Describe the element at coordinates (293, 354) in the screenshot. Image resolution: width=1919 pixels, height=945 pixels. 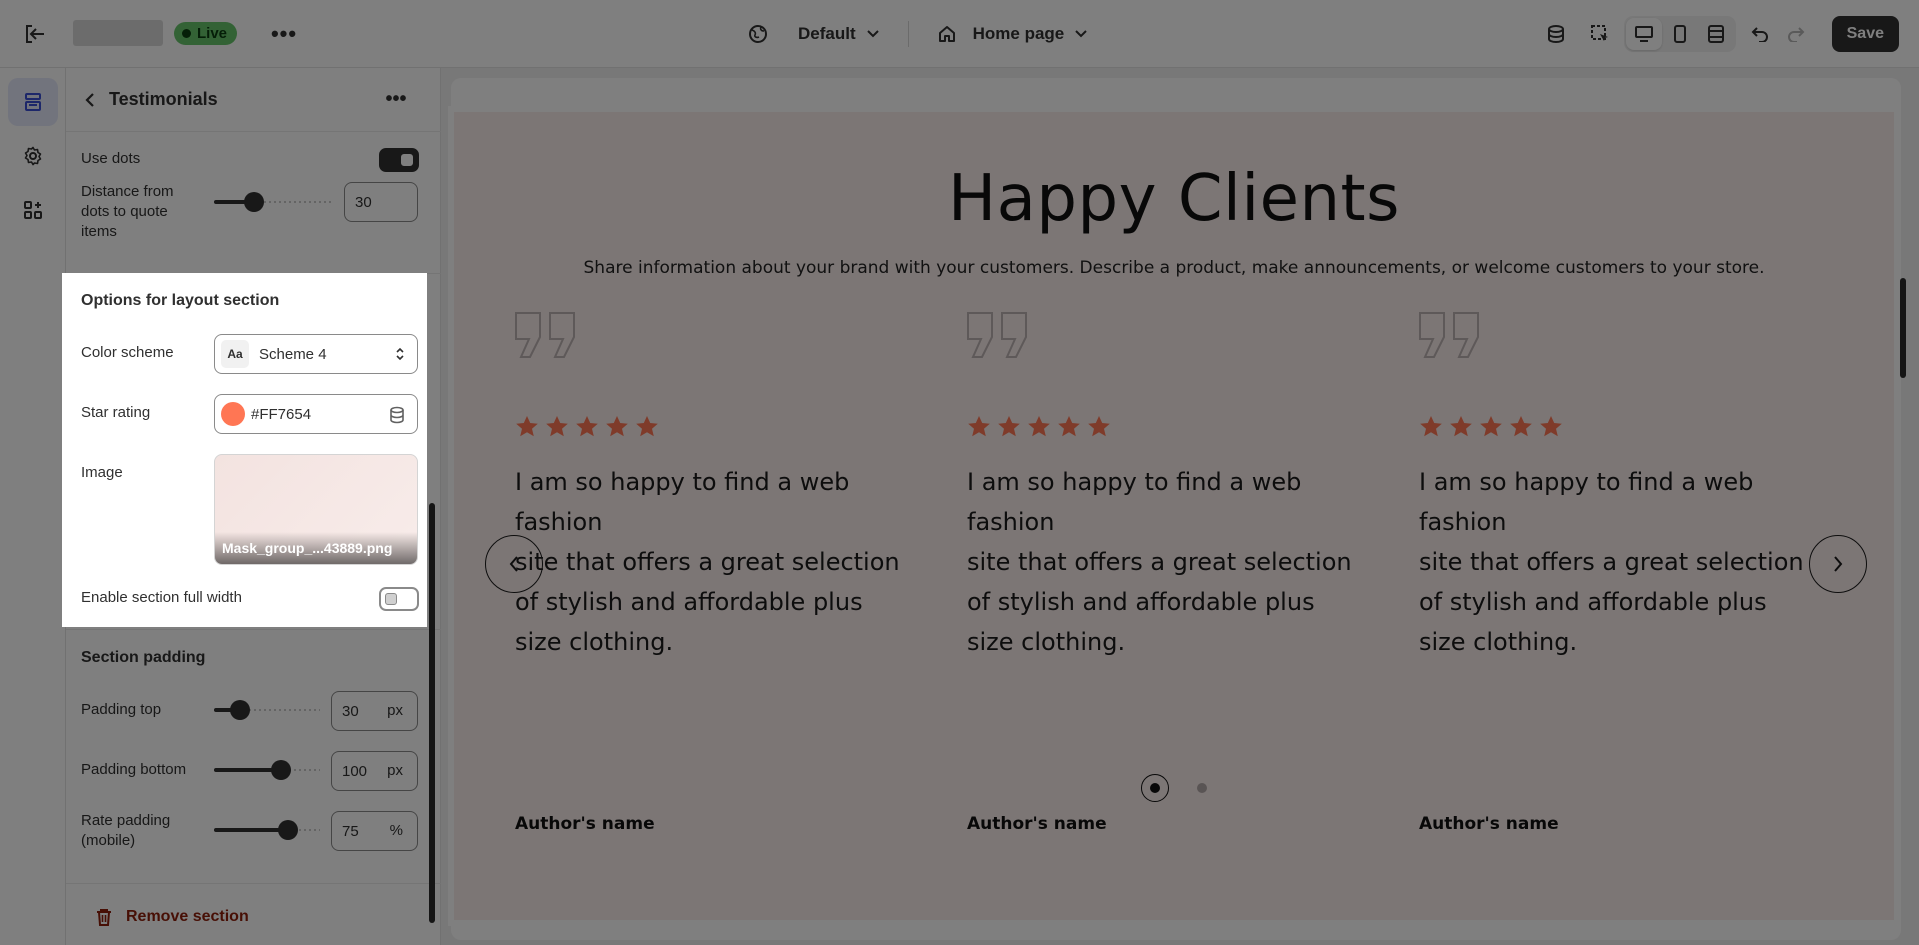
I see `color-scheme-value: Scheme 4` at that location.